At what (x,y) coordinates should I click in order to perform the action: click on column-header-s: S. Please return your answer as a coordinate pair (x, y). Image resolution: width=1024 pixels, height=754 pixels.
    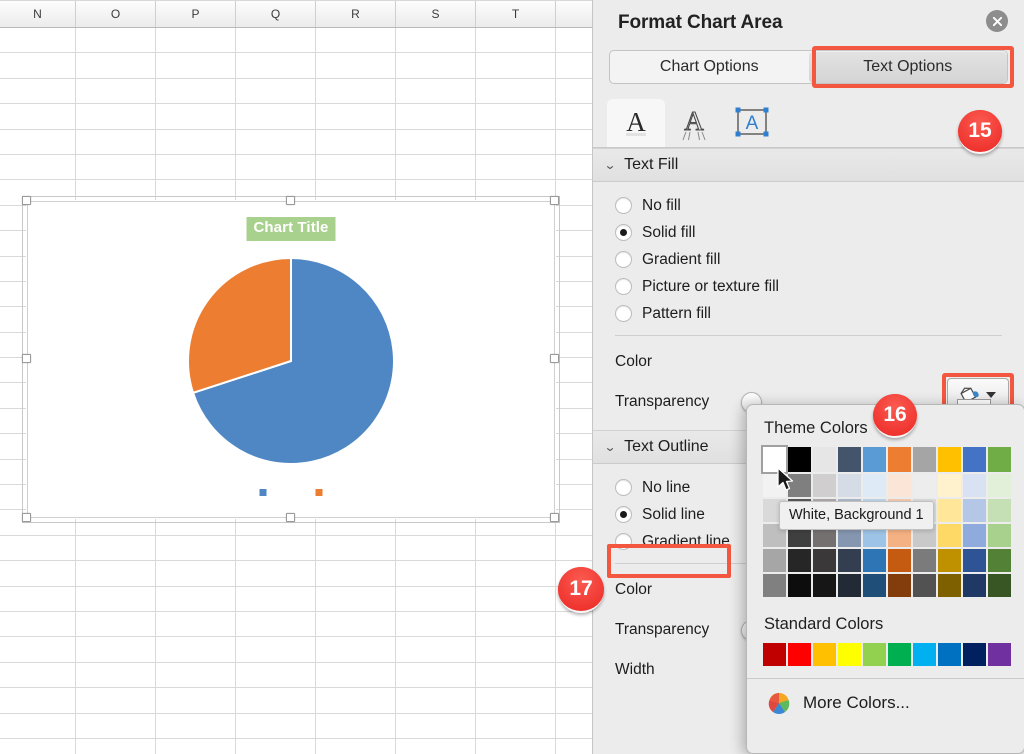
    Looking at the image, I should click on (436, 14).